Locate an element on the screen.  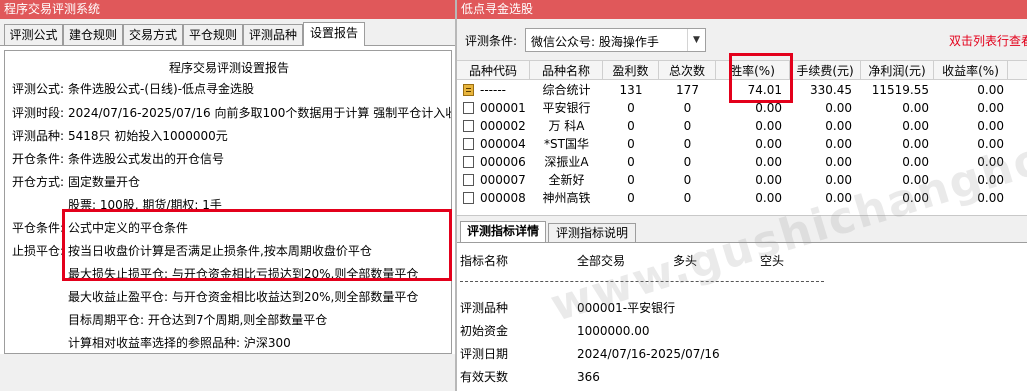
cell-net-profit: 11519.55 is located at coordinates (900, 90).